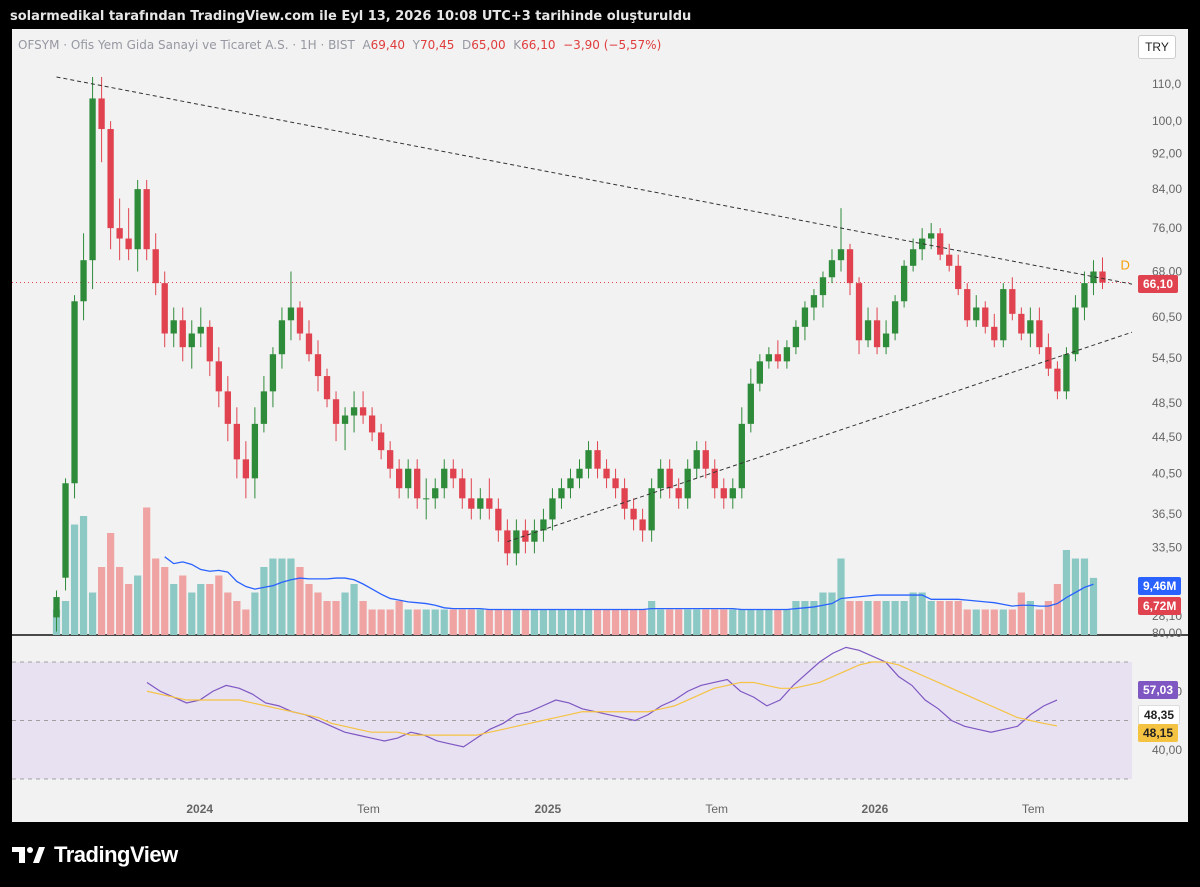  What do you see at coordinates (1158, 733) in the screenshot?
I see `rsi-ma-tag: 48,15` at bounding box center [1158, 733].